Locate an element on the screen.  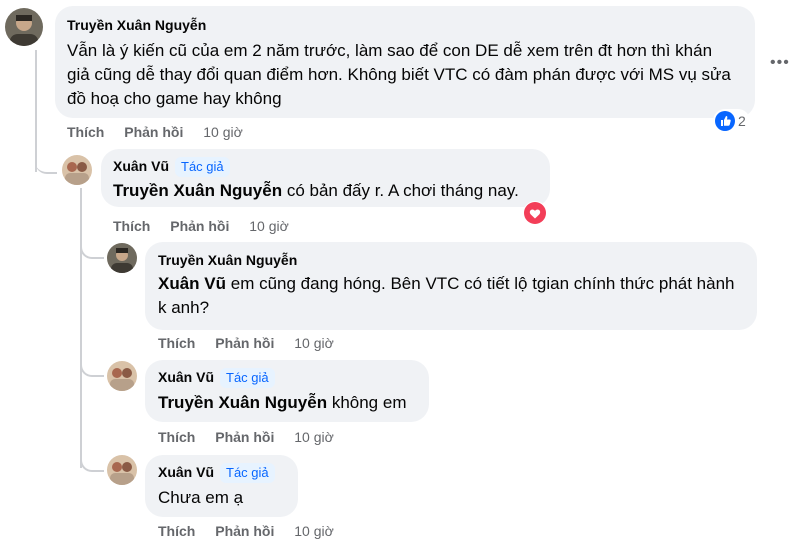
reaction-summary is located at coordinates (535, 213).